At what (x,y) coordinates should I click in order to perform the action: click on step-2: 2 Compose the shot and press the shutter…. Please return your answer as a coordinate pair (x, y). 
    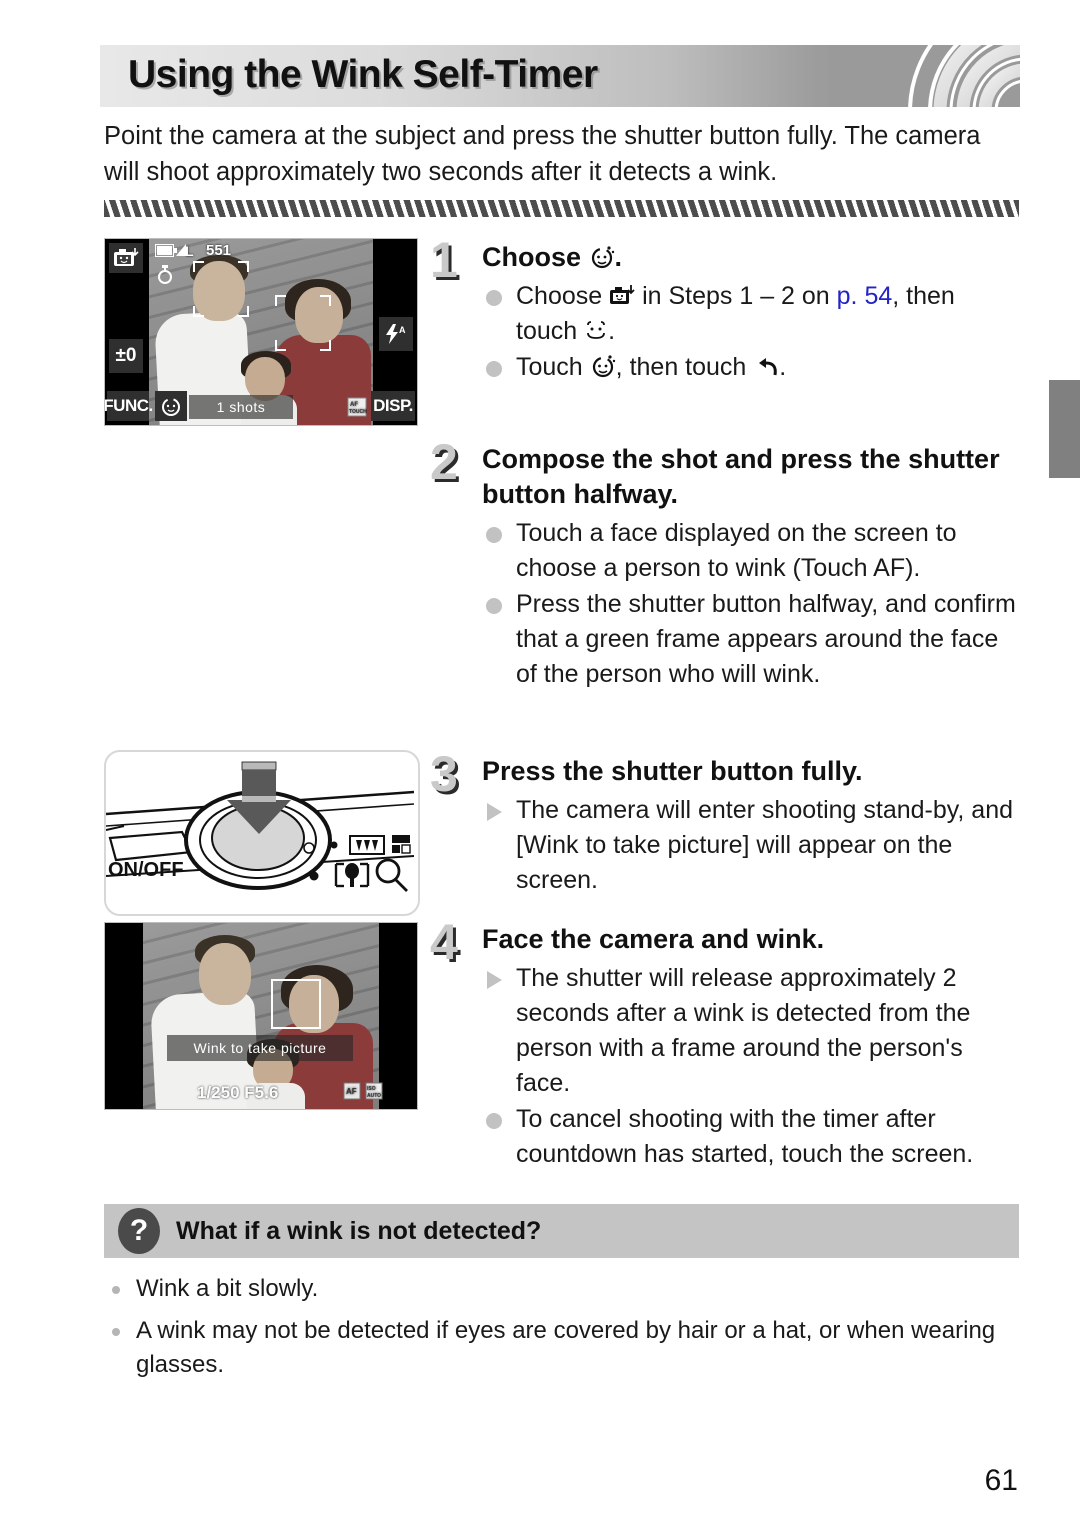
    Looking at the image, I should click on (725, 563).